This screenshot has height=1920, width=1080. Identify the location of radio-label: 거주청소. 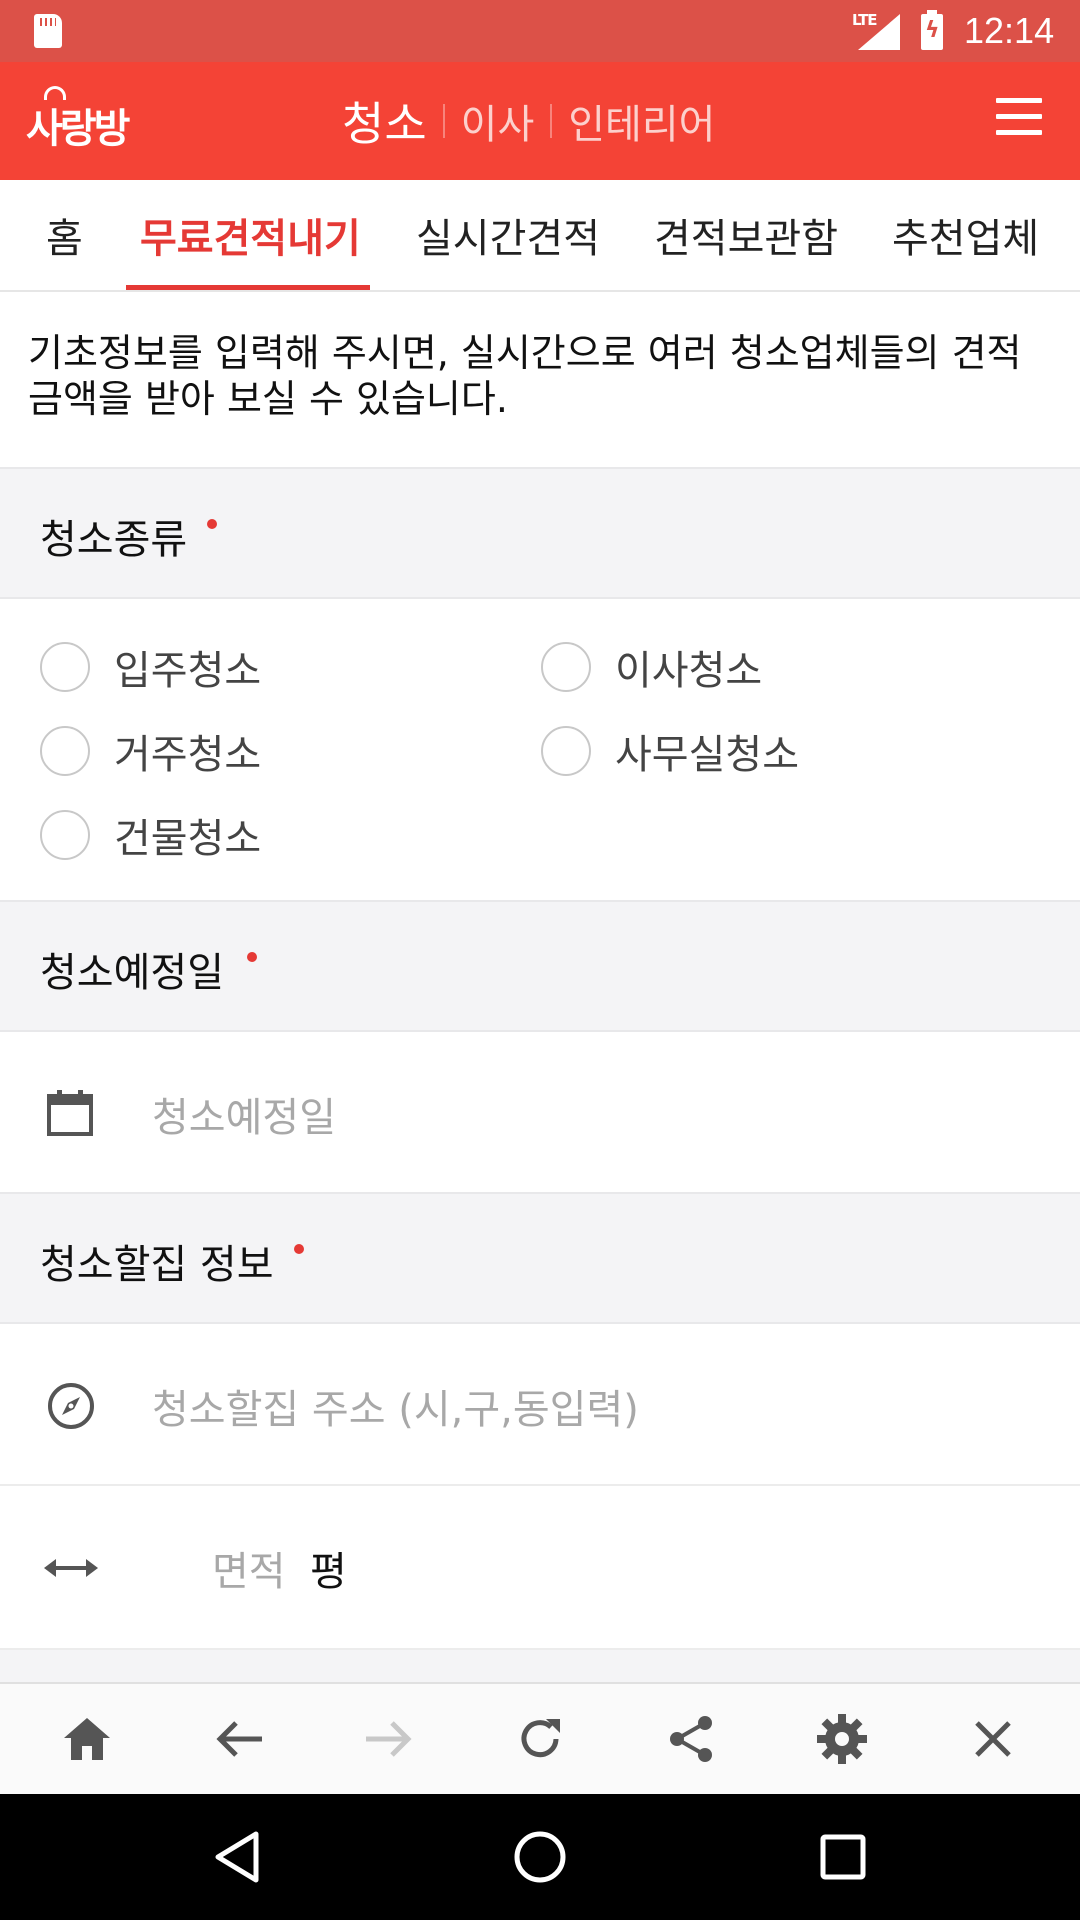
(188, 755).